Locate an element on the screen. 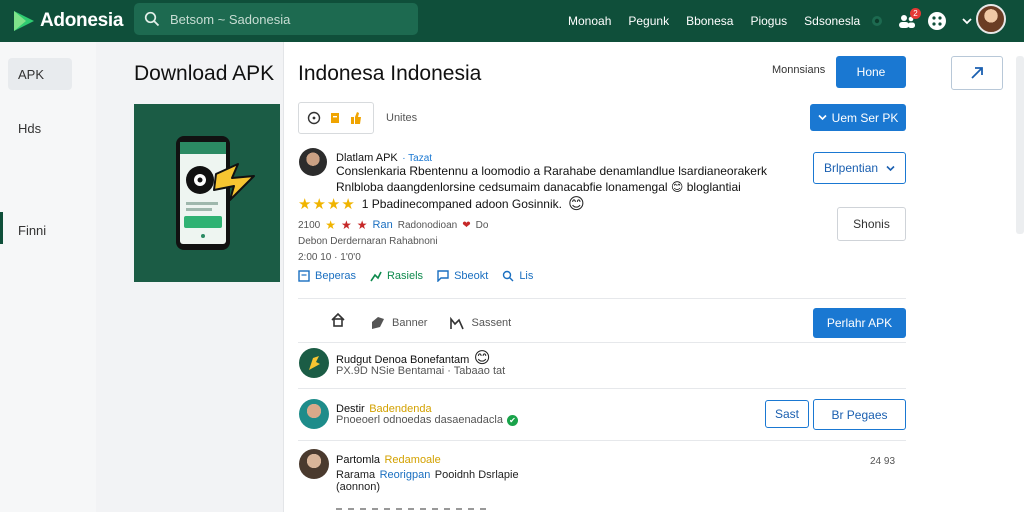  download-card is located at coordinates (207, 193).